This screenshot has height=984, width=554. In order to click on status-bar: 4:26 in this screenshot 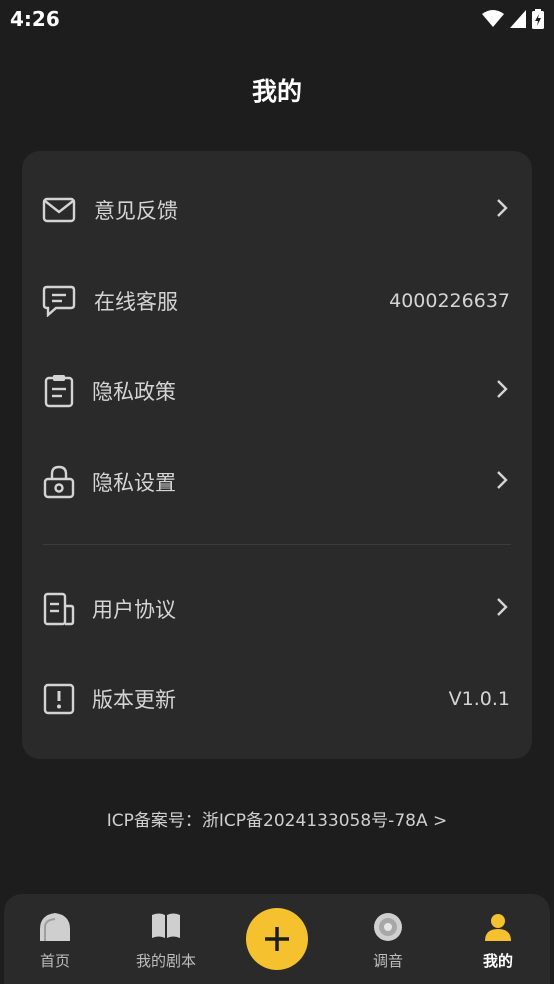, I will do `click(277, 20)`.